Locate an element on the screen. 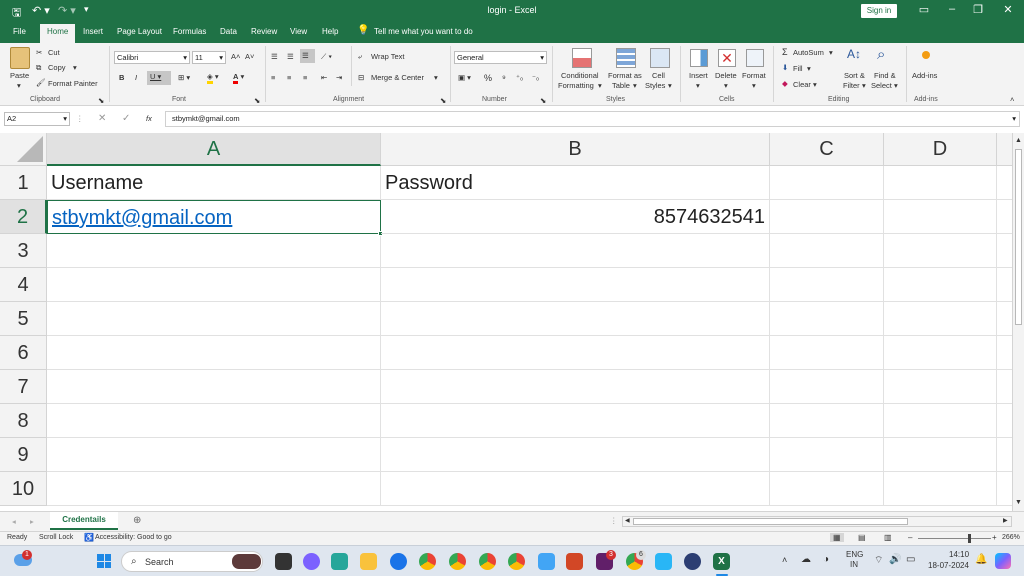  row-header-10: 10 is located at coordinates (23, 489).